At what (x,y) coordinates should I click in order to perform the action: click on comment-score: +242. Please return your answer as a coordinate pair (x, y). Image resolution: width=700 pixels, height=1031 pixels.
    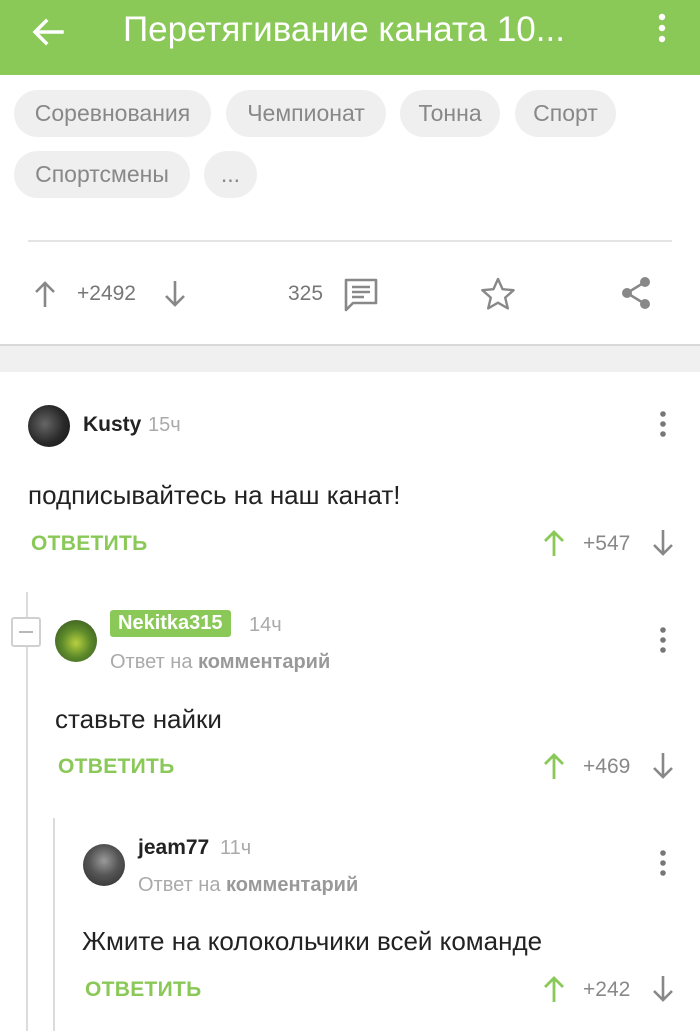
    Looking at the image, I should click on (607, 989).